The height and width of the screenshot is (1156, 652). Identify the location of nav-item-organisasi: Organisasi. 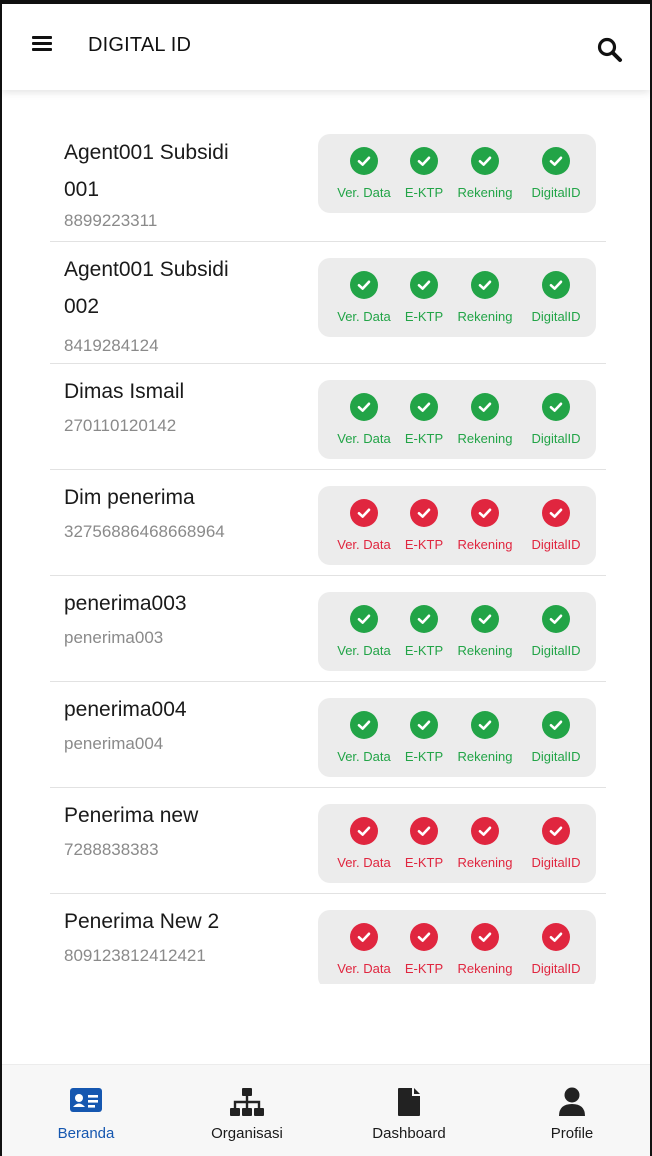
(247, 1110).